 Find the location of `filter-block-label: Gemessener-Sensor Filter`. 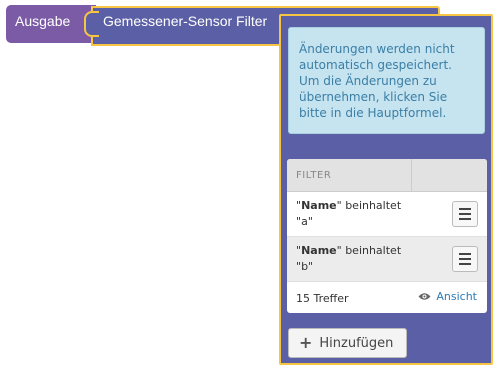

filter-block-label: Gemessener-Sensor Filter is located at coordinates (185, 21).